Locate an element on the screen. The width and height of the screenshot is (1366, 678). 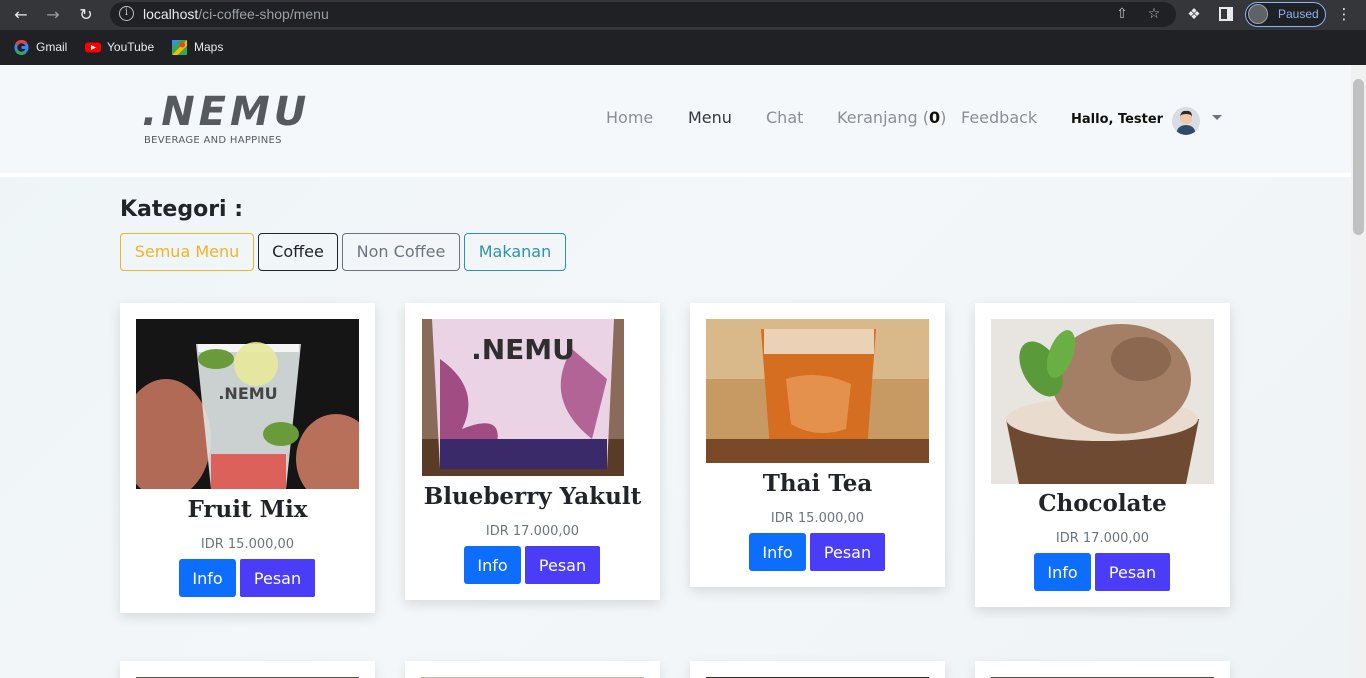
address-url: localhost/ci-coffee-shop/menu is located at coordinates (236, 14).